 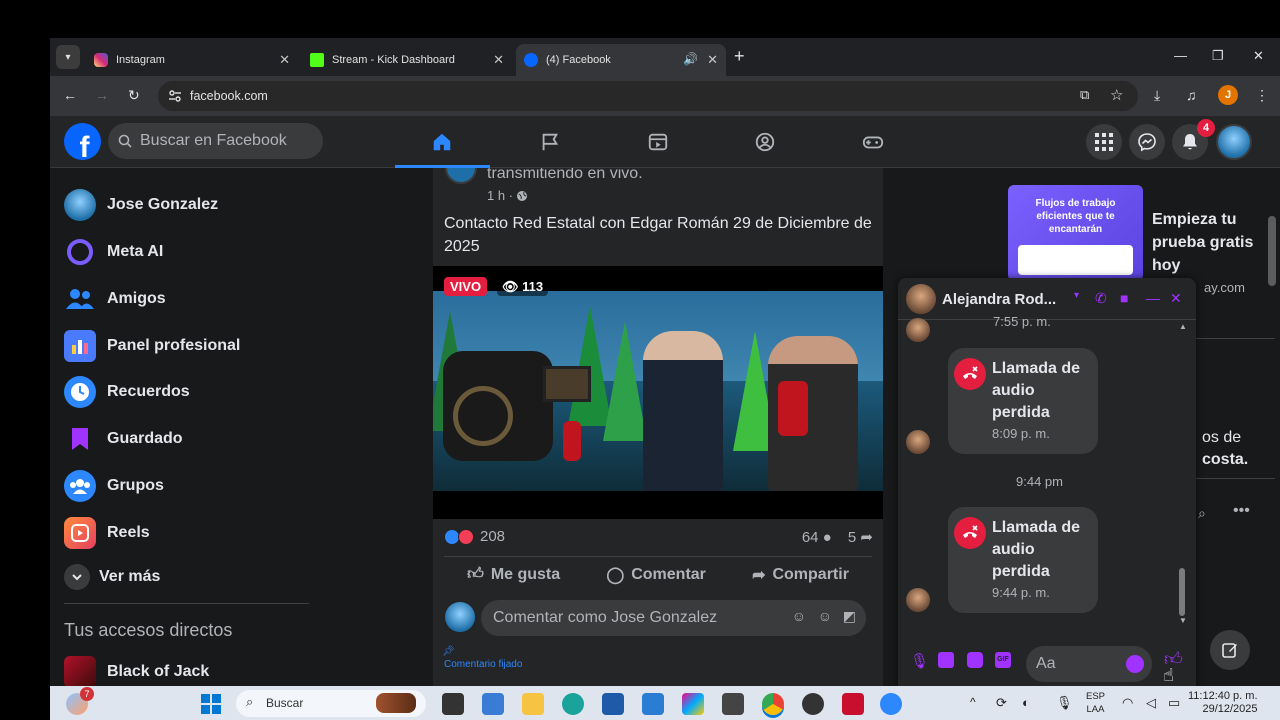 What do you see at coordinates (68, 57) in the screenshot?
I see `tab-search-button: ▾` at bounding box center [68, 57].